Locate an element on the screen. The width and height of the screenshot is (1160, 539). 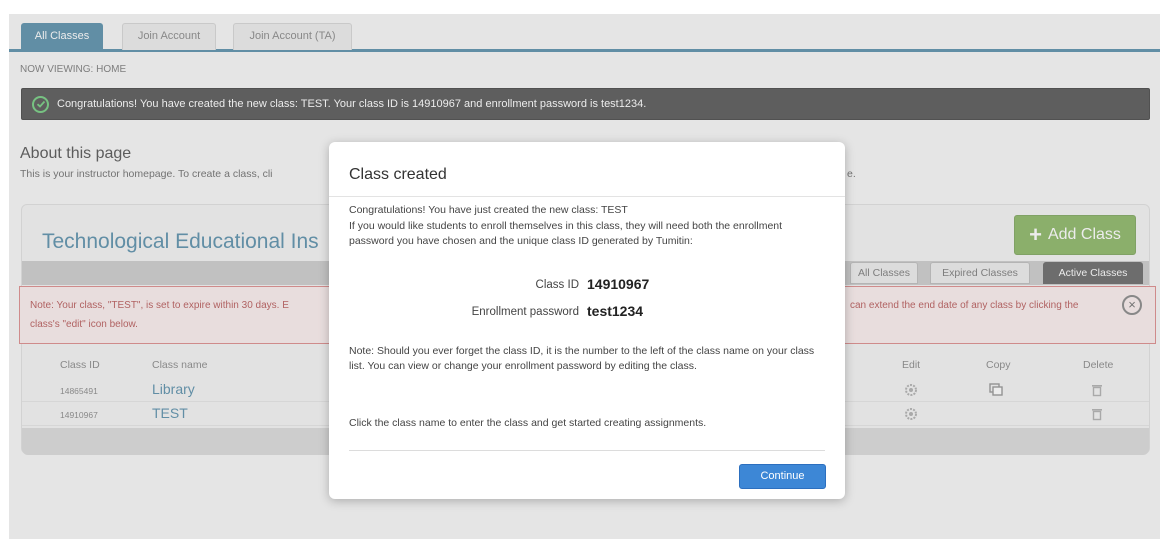
class-id-value: 14910967 is located at coordinates (618, 284).